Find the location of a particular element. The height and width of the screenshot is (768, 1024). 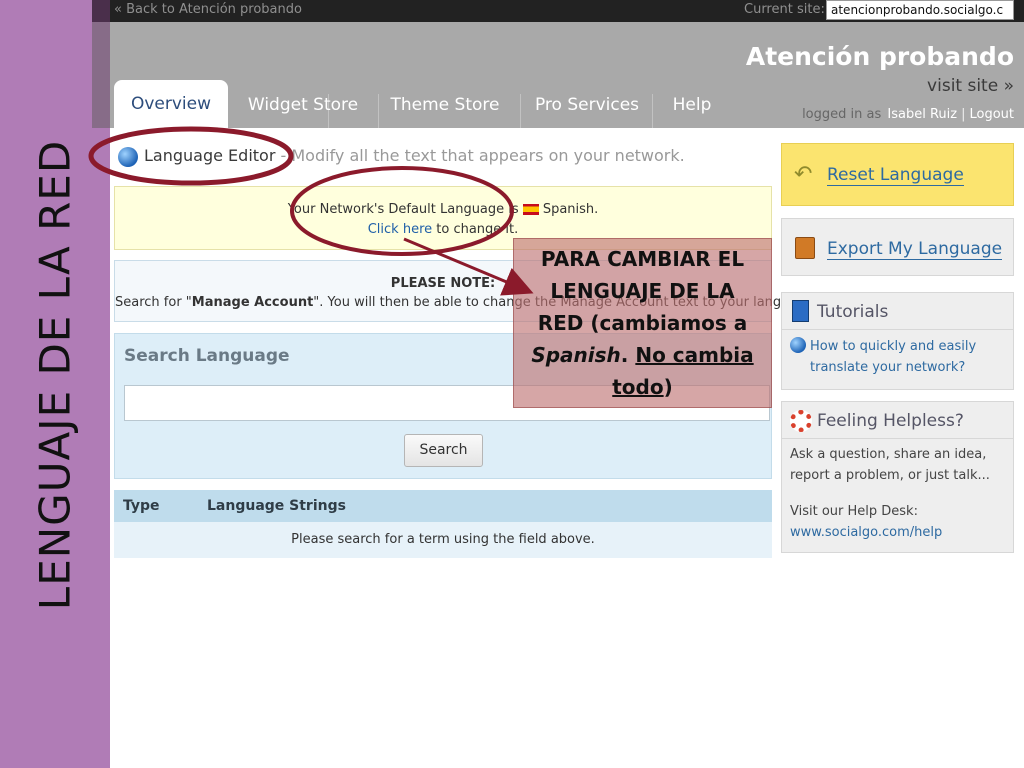

note-text-bold: Manage Account is located at coordinates (252, 302).